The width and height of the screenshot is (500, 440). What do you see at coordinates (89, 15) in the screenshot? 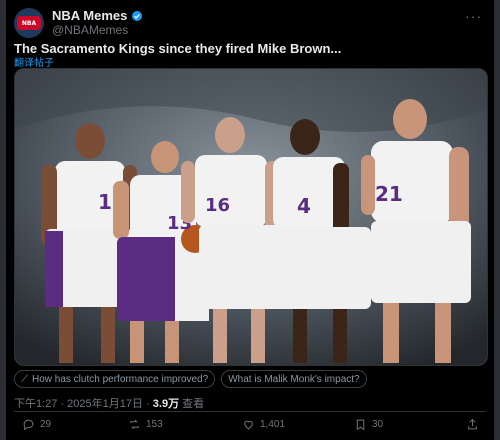
I see `display-name: NBA Memes` at bounding box center [89, 15].